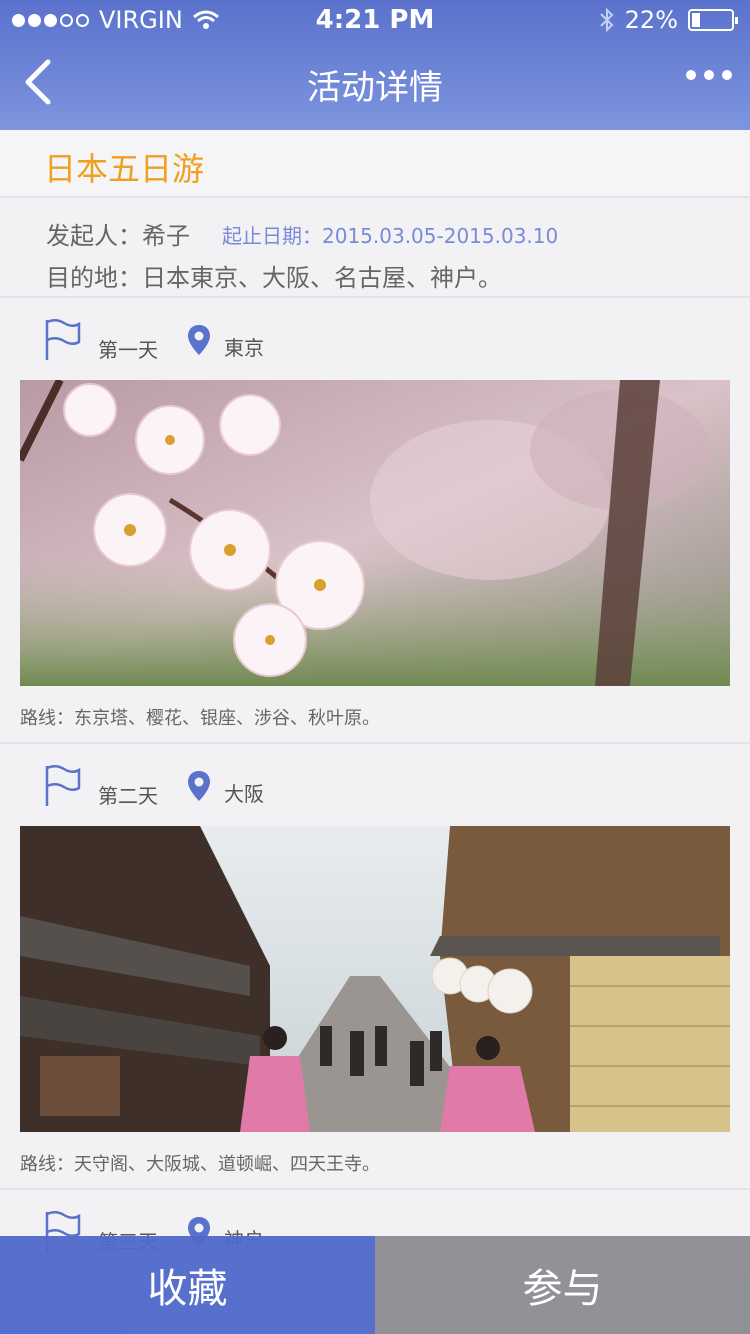 This screenshot has height=1334, width=750. I want to click on status-bar: VIRGIN 4:21 PM 22%, so click(375, 20).